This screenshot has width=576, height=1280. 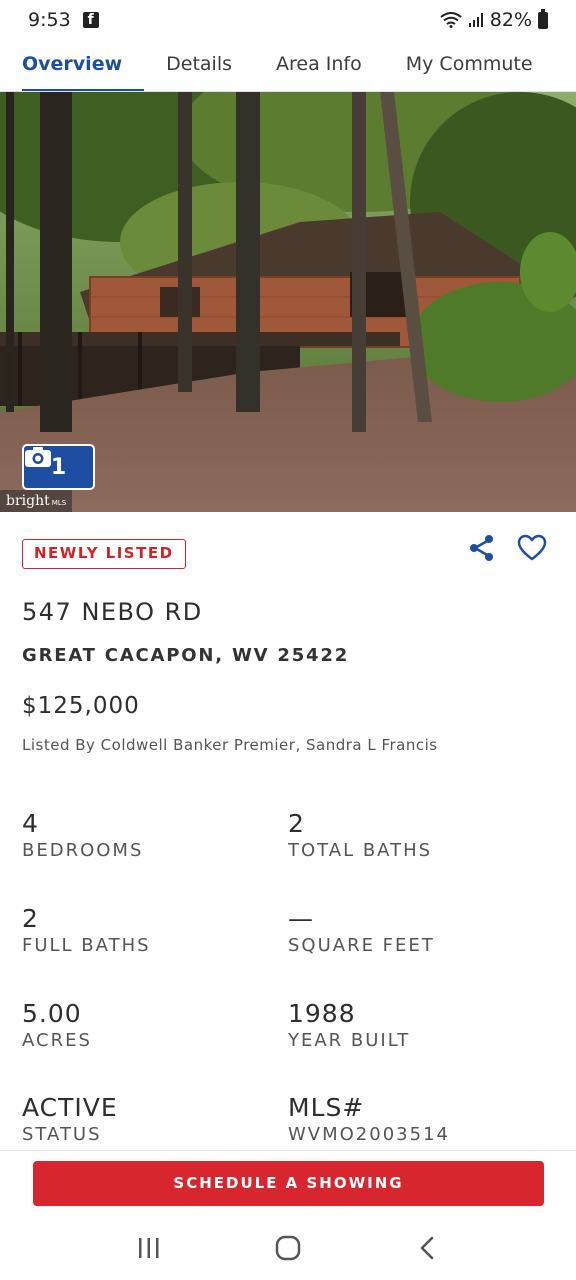 I want to click on home-icon, so click(x=288, y=1248).